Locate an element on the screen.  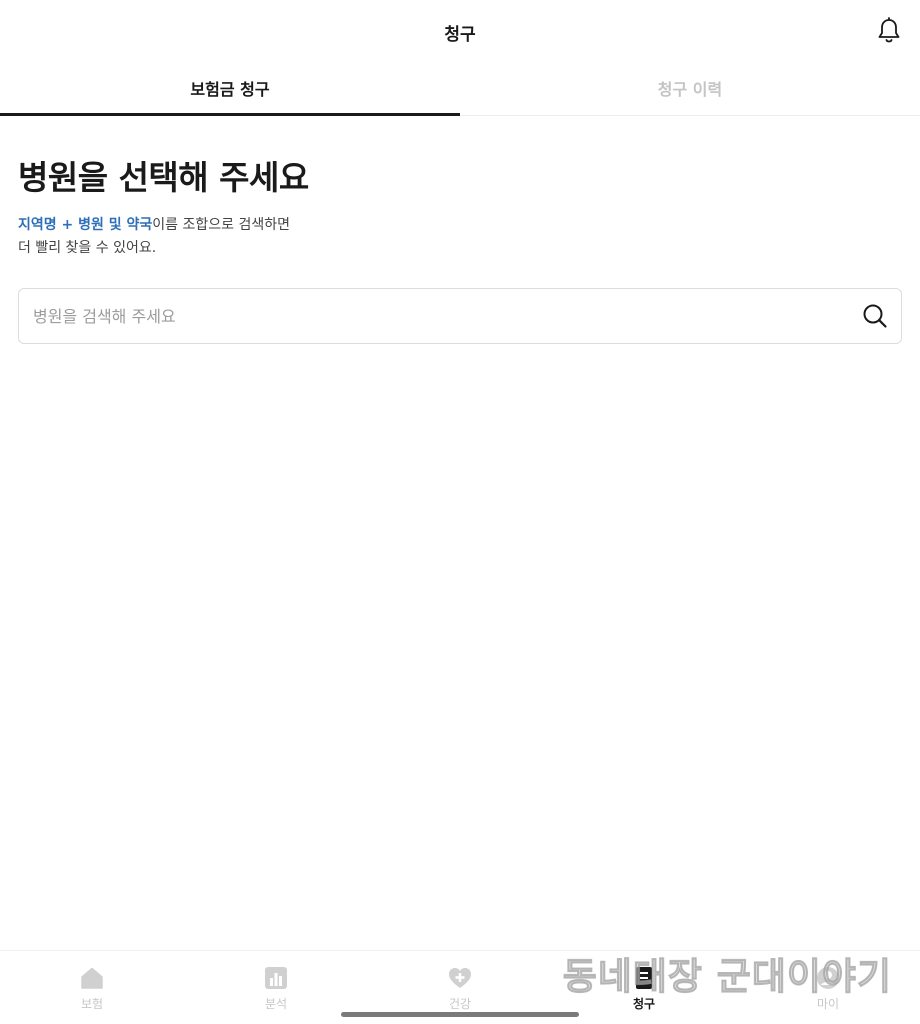
nav-item-claim: 청구 is located at coordinates (644, 987).